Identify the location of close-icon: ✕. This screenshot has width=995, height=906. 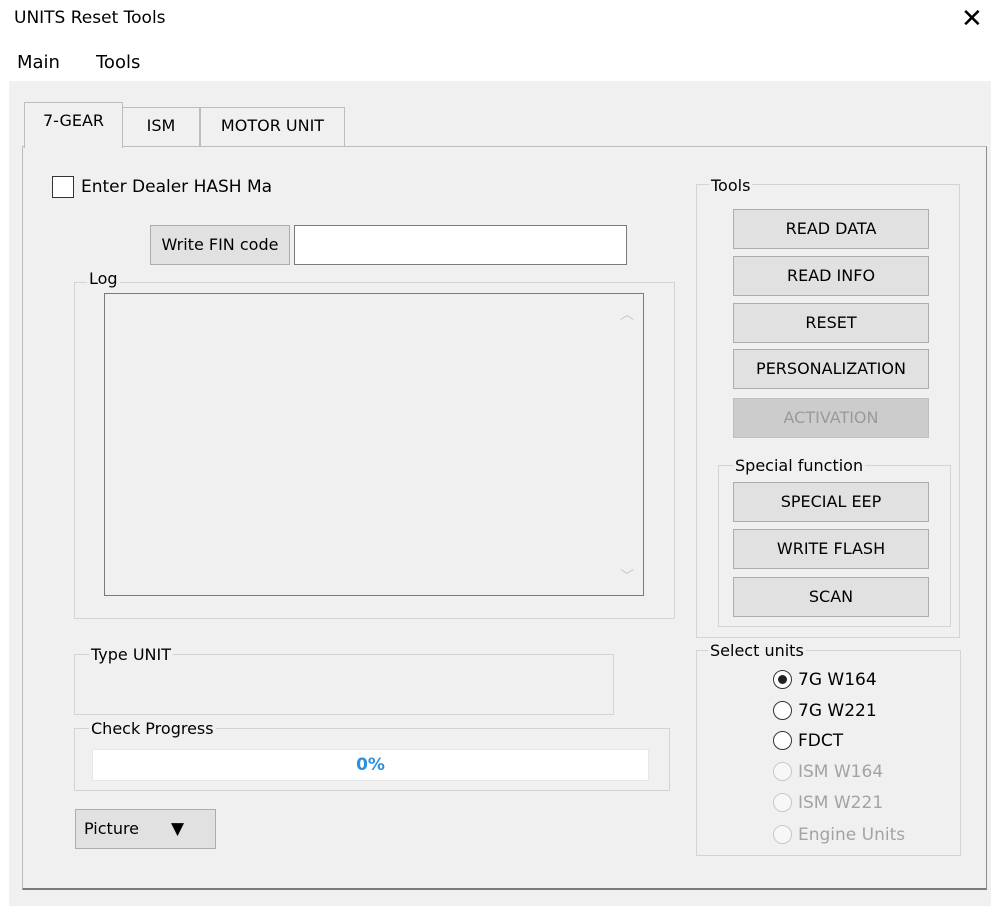
(972, 19).